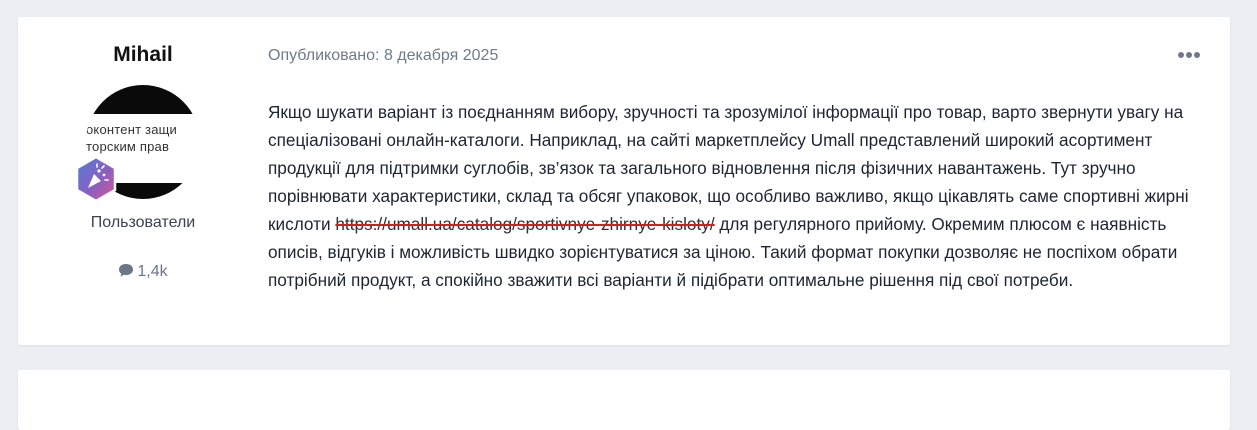 The height and width of the screenshot is (430, 1257). What do you see at coordinates (143, 138) in the screenshot?
I see `avatar-image-text: оконтент защи торским прав` at bounding box center [143, 138].